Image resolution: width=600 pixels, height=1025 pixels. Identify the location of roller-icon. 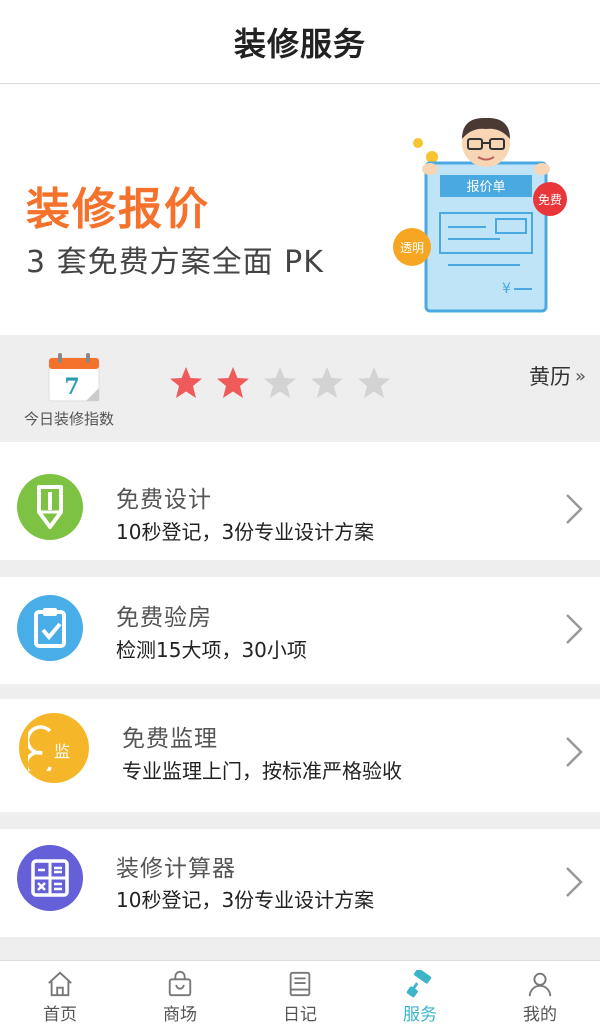
(419, 984).